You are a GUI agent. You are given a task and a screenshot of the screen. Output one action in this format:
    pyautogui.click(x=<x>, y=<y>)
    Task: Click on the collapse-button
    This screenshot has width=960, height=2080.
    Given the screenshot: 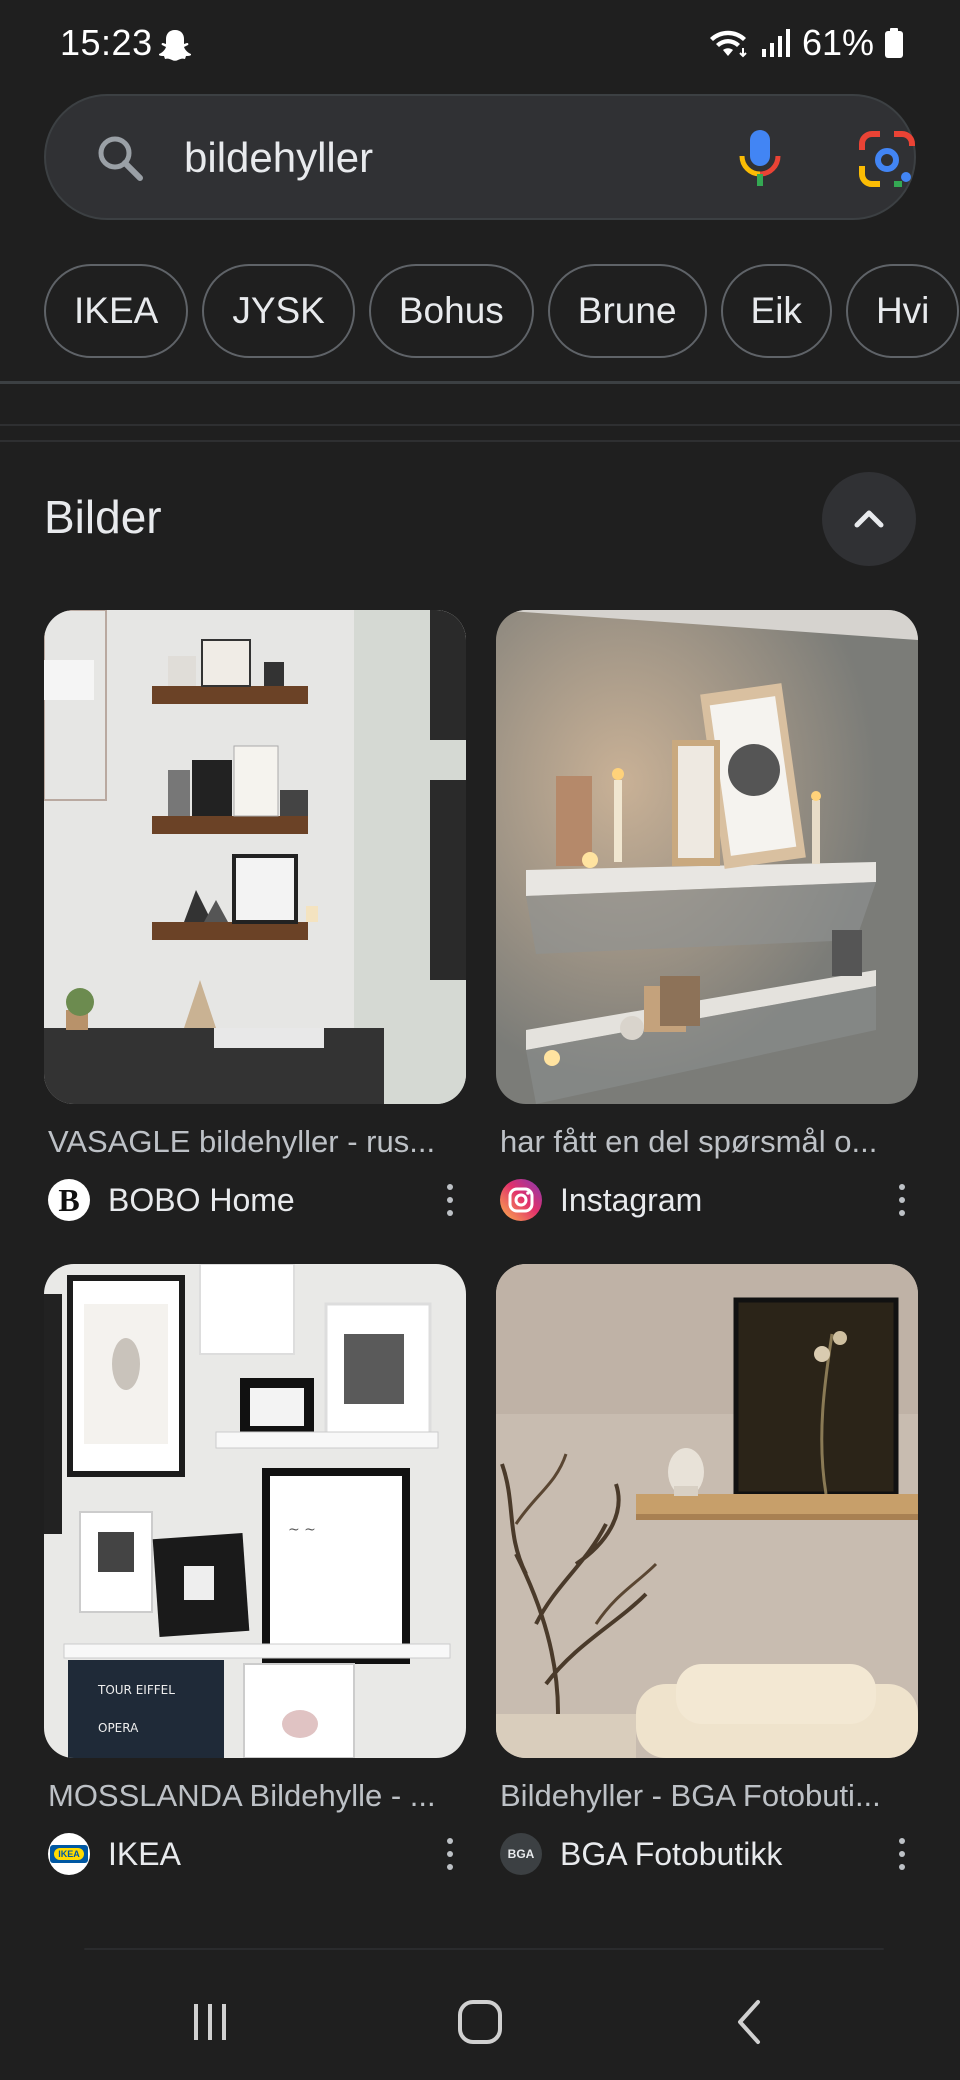 What is the action you would take?
    pyautogui.click(x=869, y=519)
    